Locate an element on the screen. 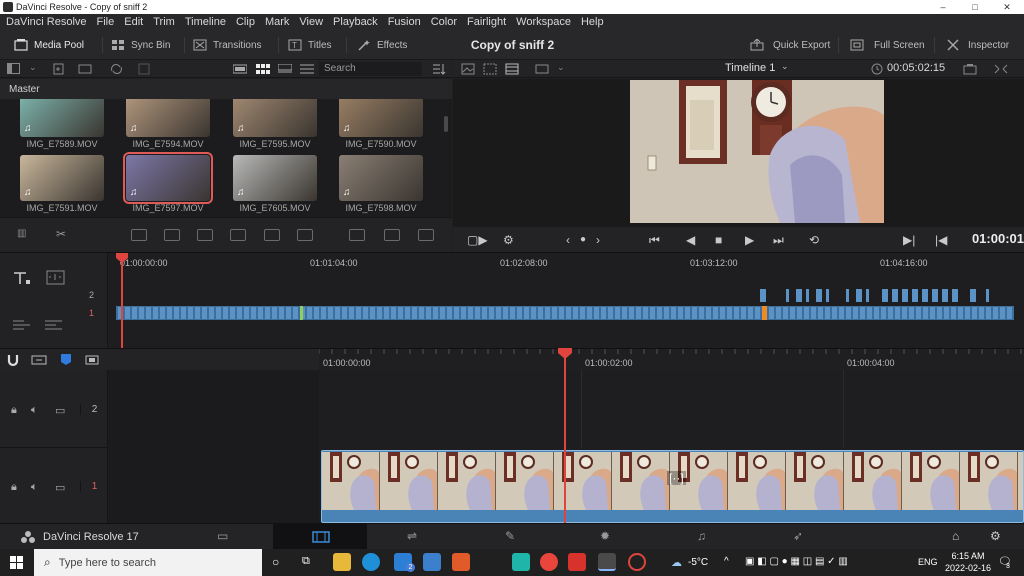  sync-bin-button: Sync Bin is located at coordinates (140, 45).